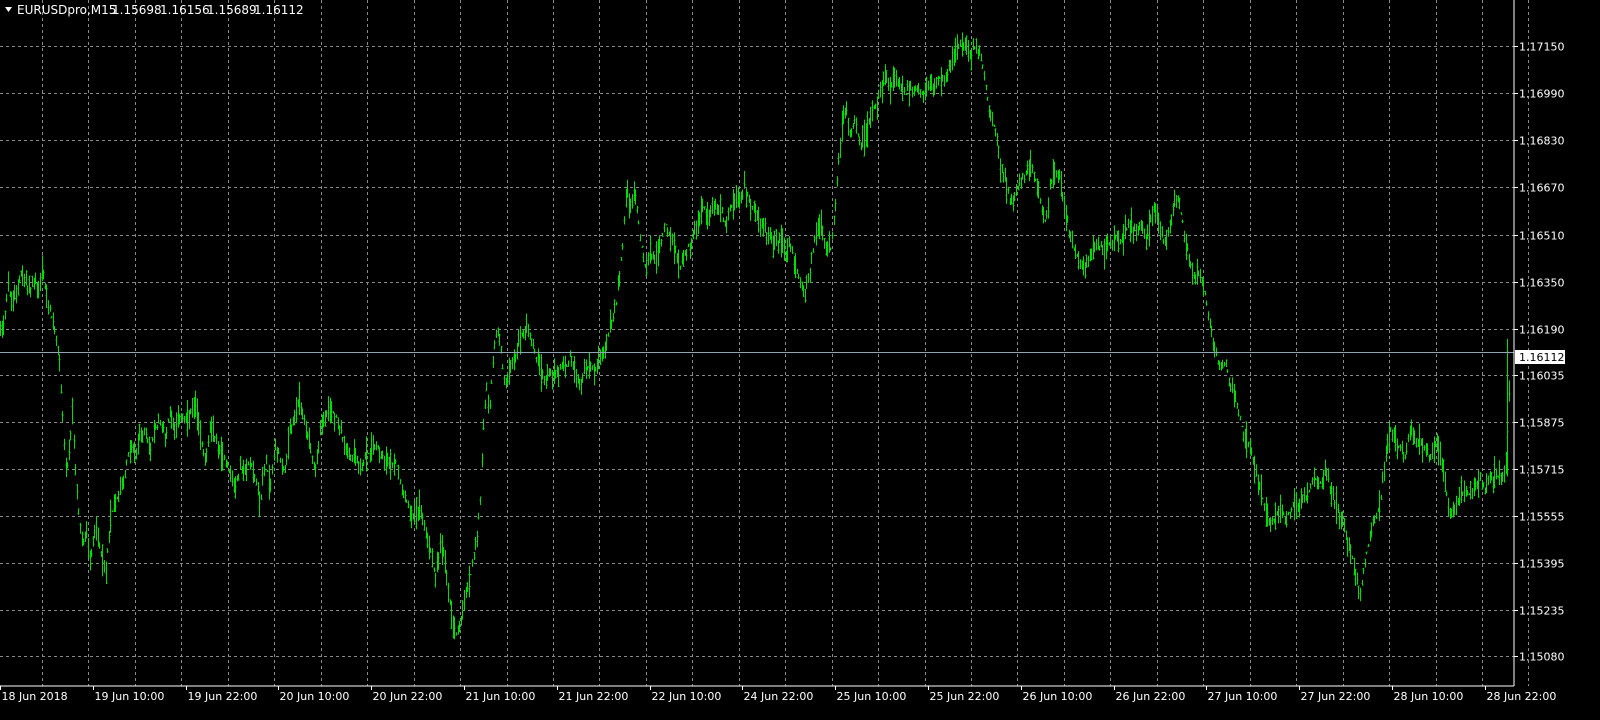 This screenshot has width=1600, height=720. Describe the element at coordinates (1429, 696) in the screenshot. I see `time-tick-label: 28 Jun 10:00` at that location.